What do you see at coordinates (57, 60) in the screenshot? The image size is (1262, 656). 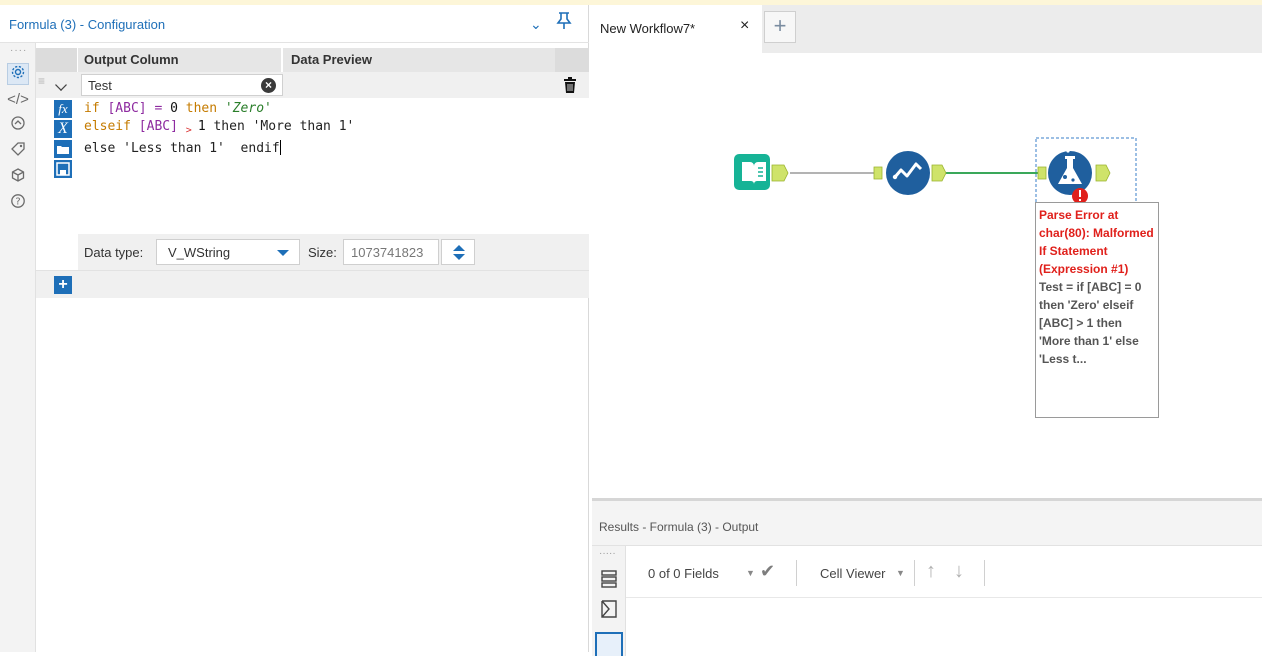 I see `header-blank` at bounding box center [57, 60].